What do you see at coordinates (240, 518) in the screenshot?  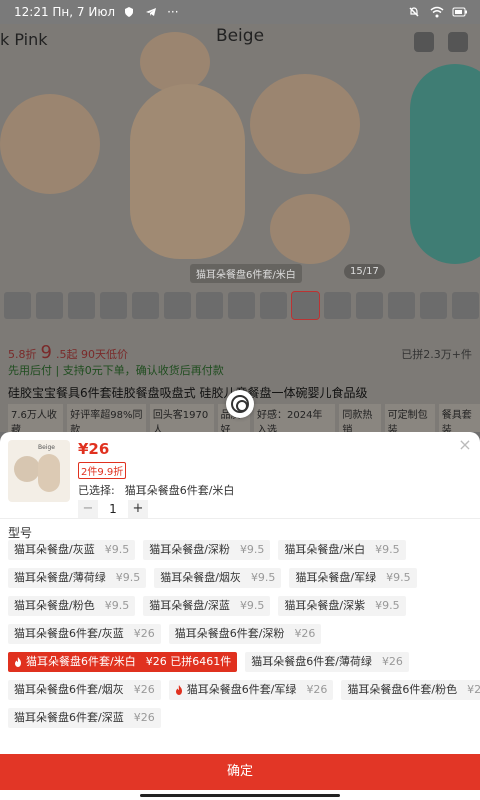 I see `divider` at bounding box center [240, 518].